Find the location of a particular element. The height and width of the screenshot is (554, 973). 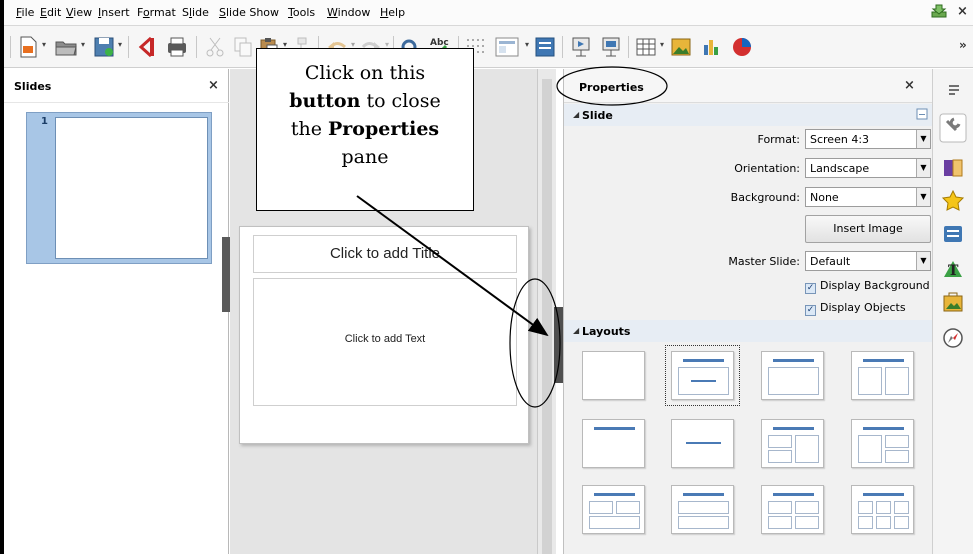

start-slideshow-icon is located at coordinates (581, 47).